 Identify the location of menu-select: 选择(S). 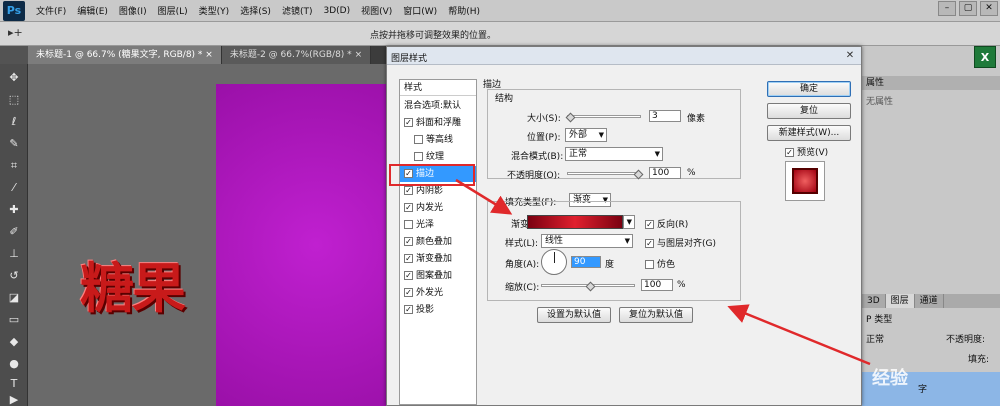
(255, 10).